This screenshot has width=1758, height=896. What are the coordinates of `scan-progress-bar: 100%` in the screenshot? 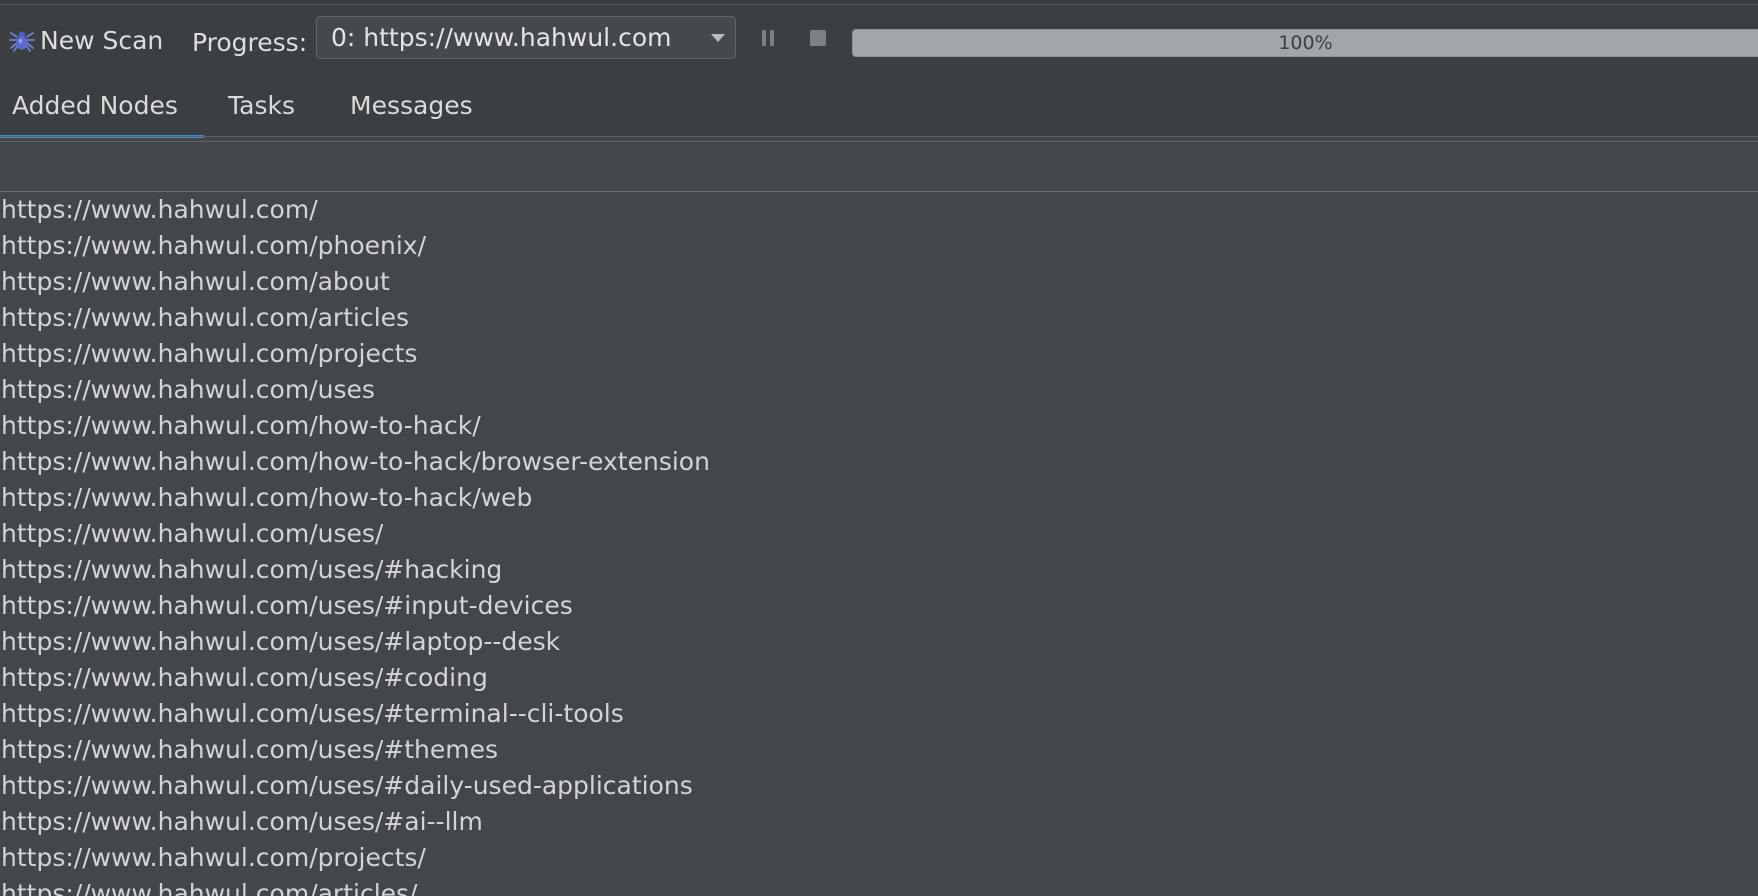 It's located at (1305, 43).